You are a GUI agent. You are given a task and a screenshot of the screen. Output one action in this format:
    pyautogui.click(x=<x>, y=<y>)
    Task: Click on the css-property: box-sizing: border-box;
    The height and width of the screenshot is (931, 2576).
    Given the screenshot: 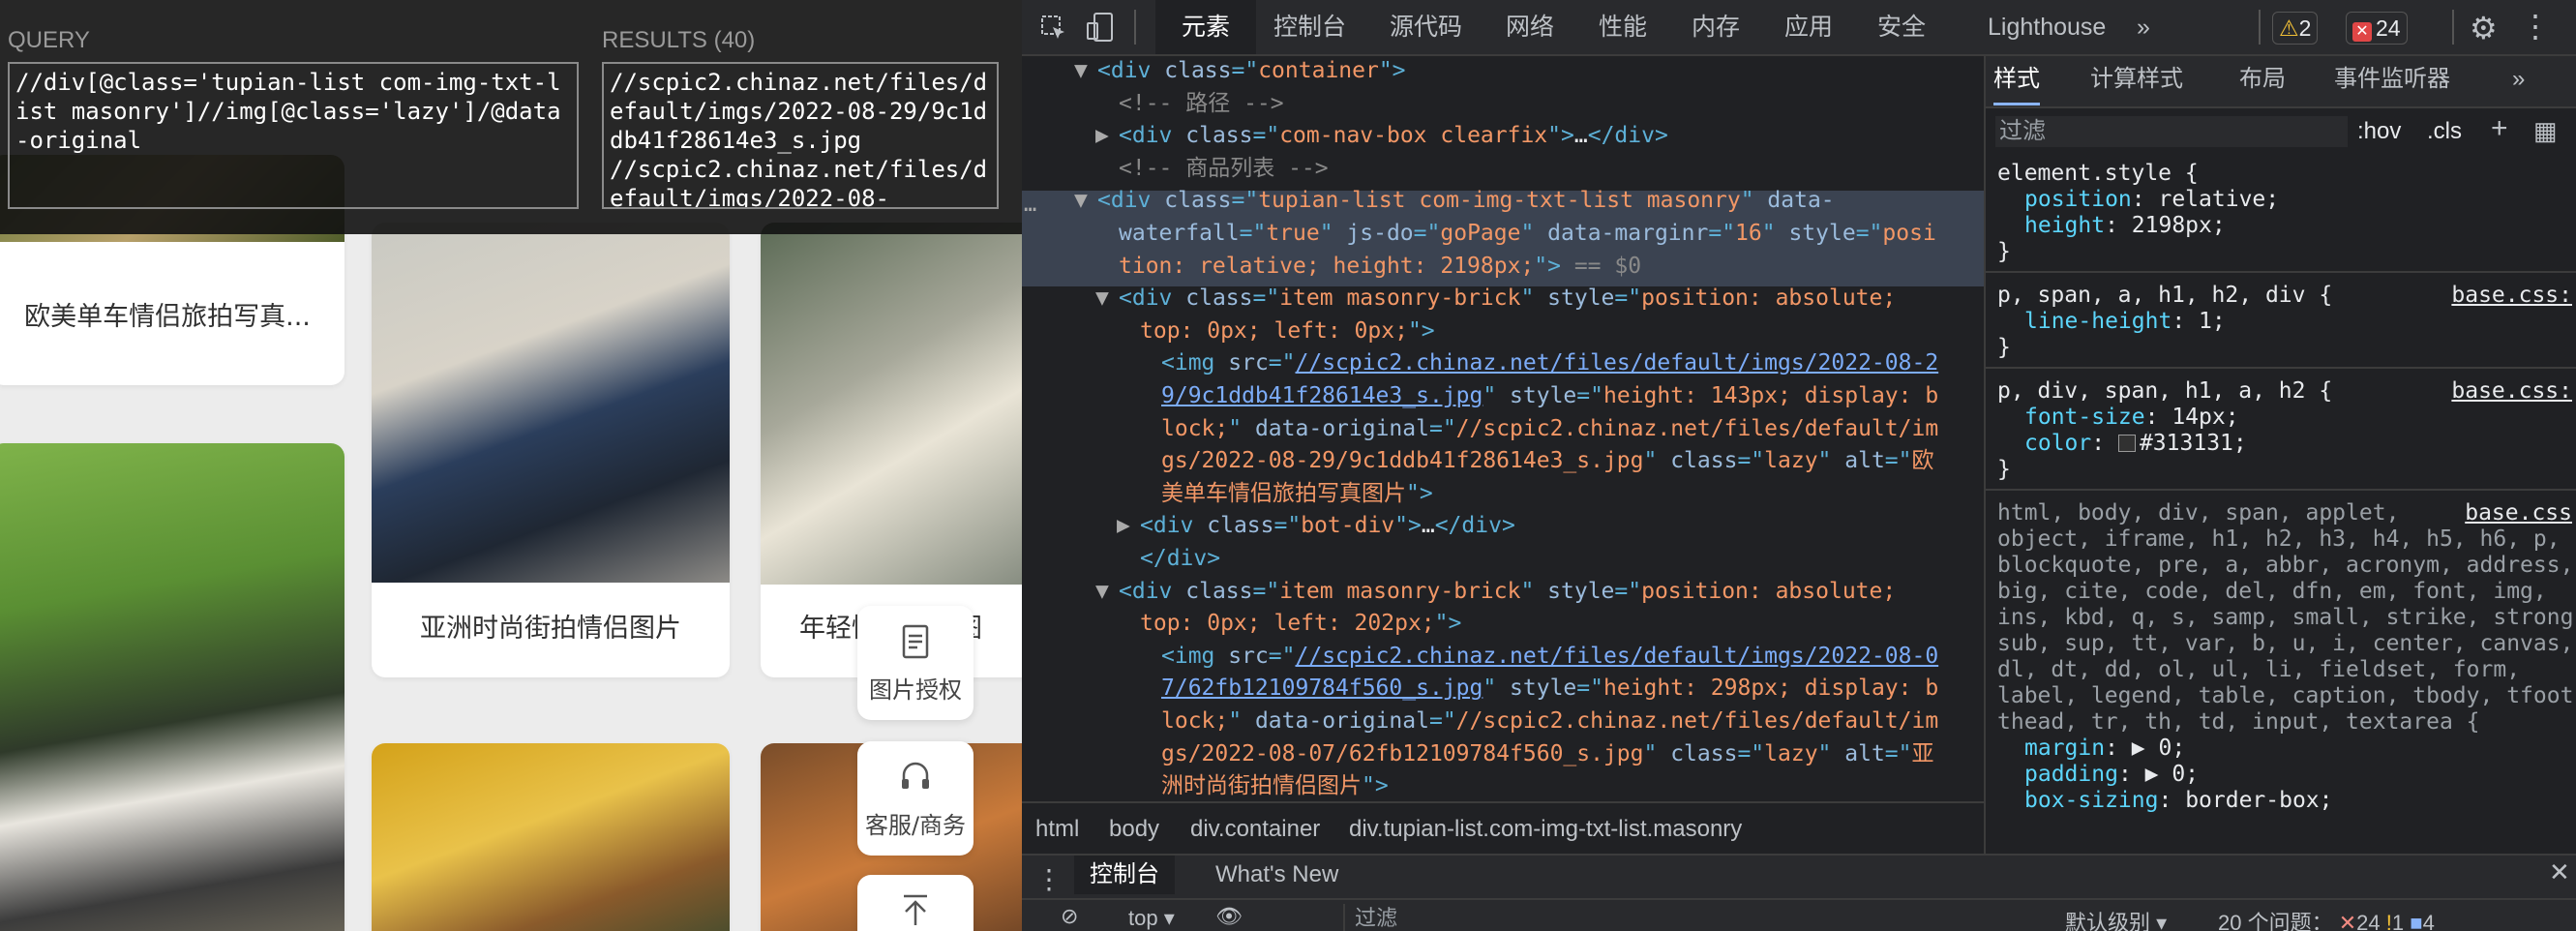 What is the action you would take?
    pyautogui.click(x=2178, y=801)
    